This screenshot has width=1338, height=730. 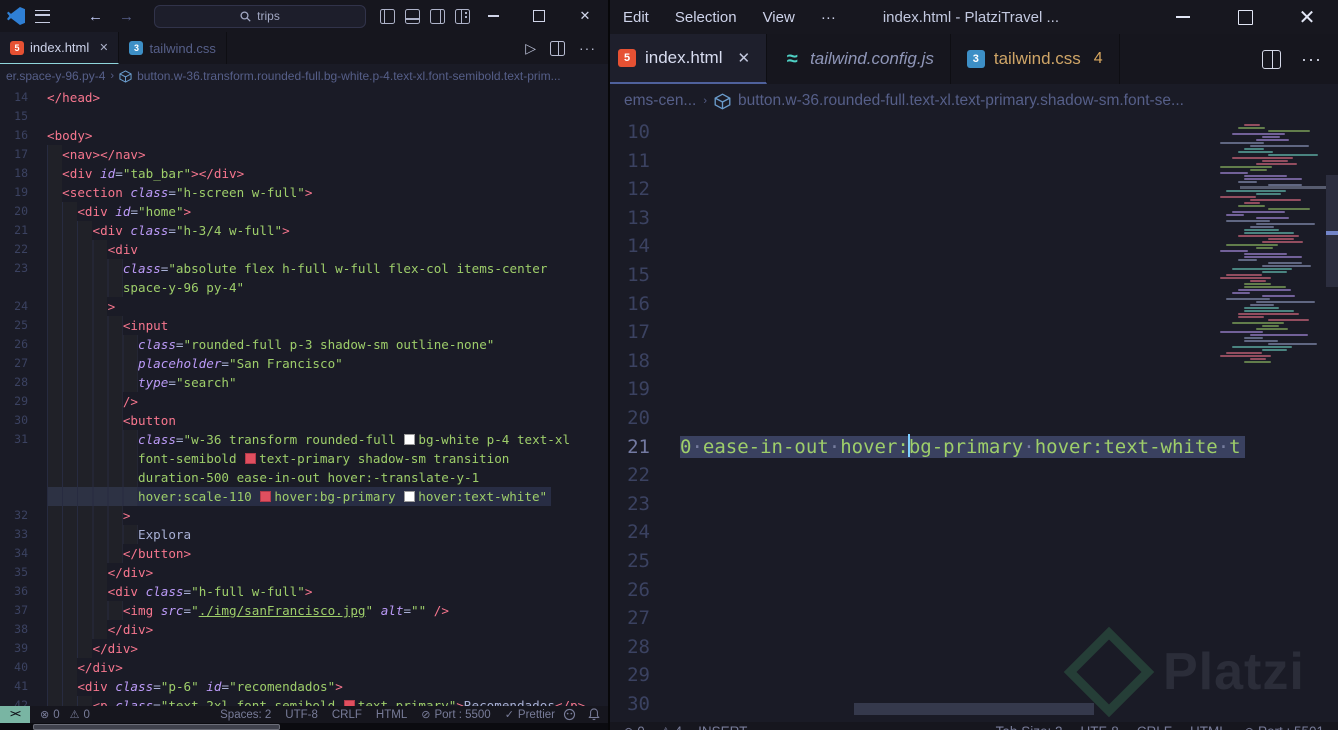 I want to click on line-number, so click(x=14, y=477).